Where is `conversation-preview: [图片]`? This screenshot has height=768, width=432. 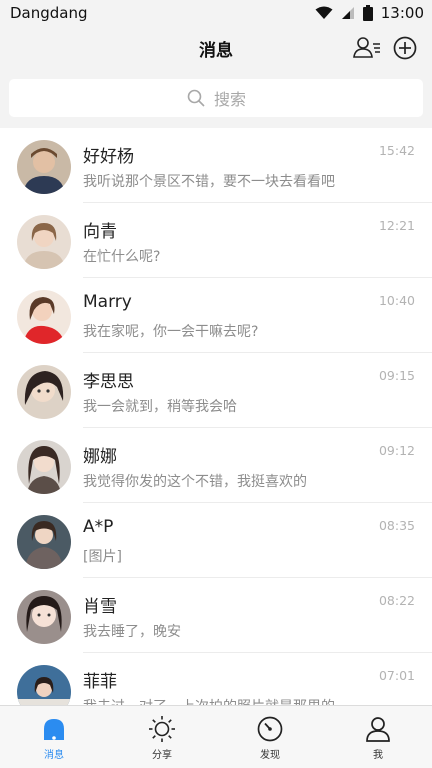
conversation-preview: [图片] is located at coordinates (102, 557).